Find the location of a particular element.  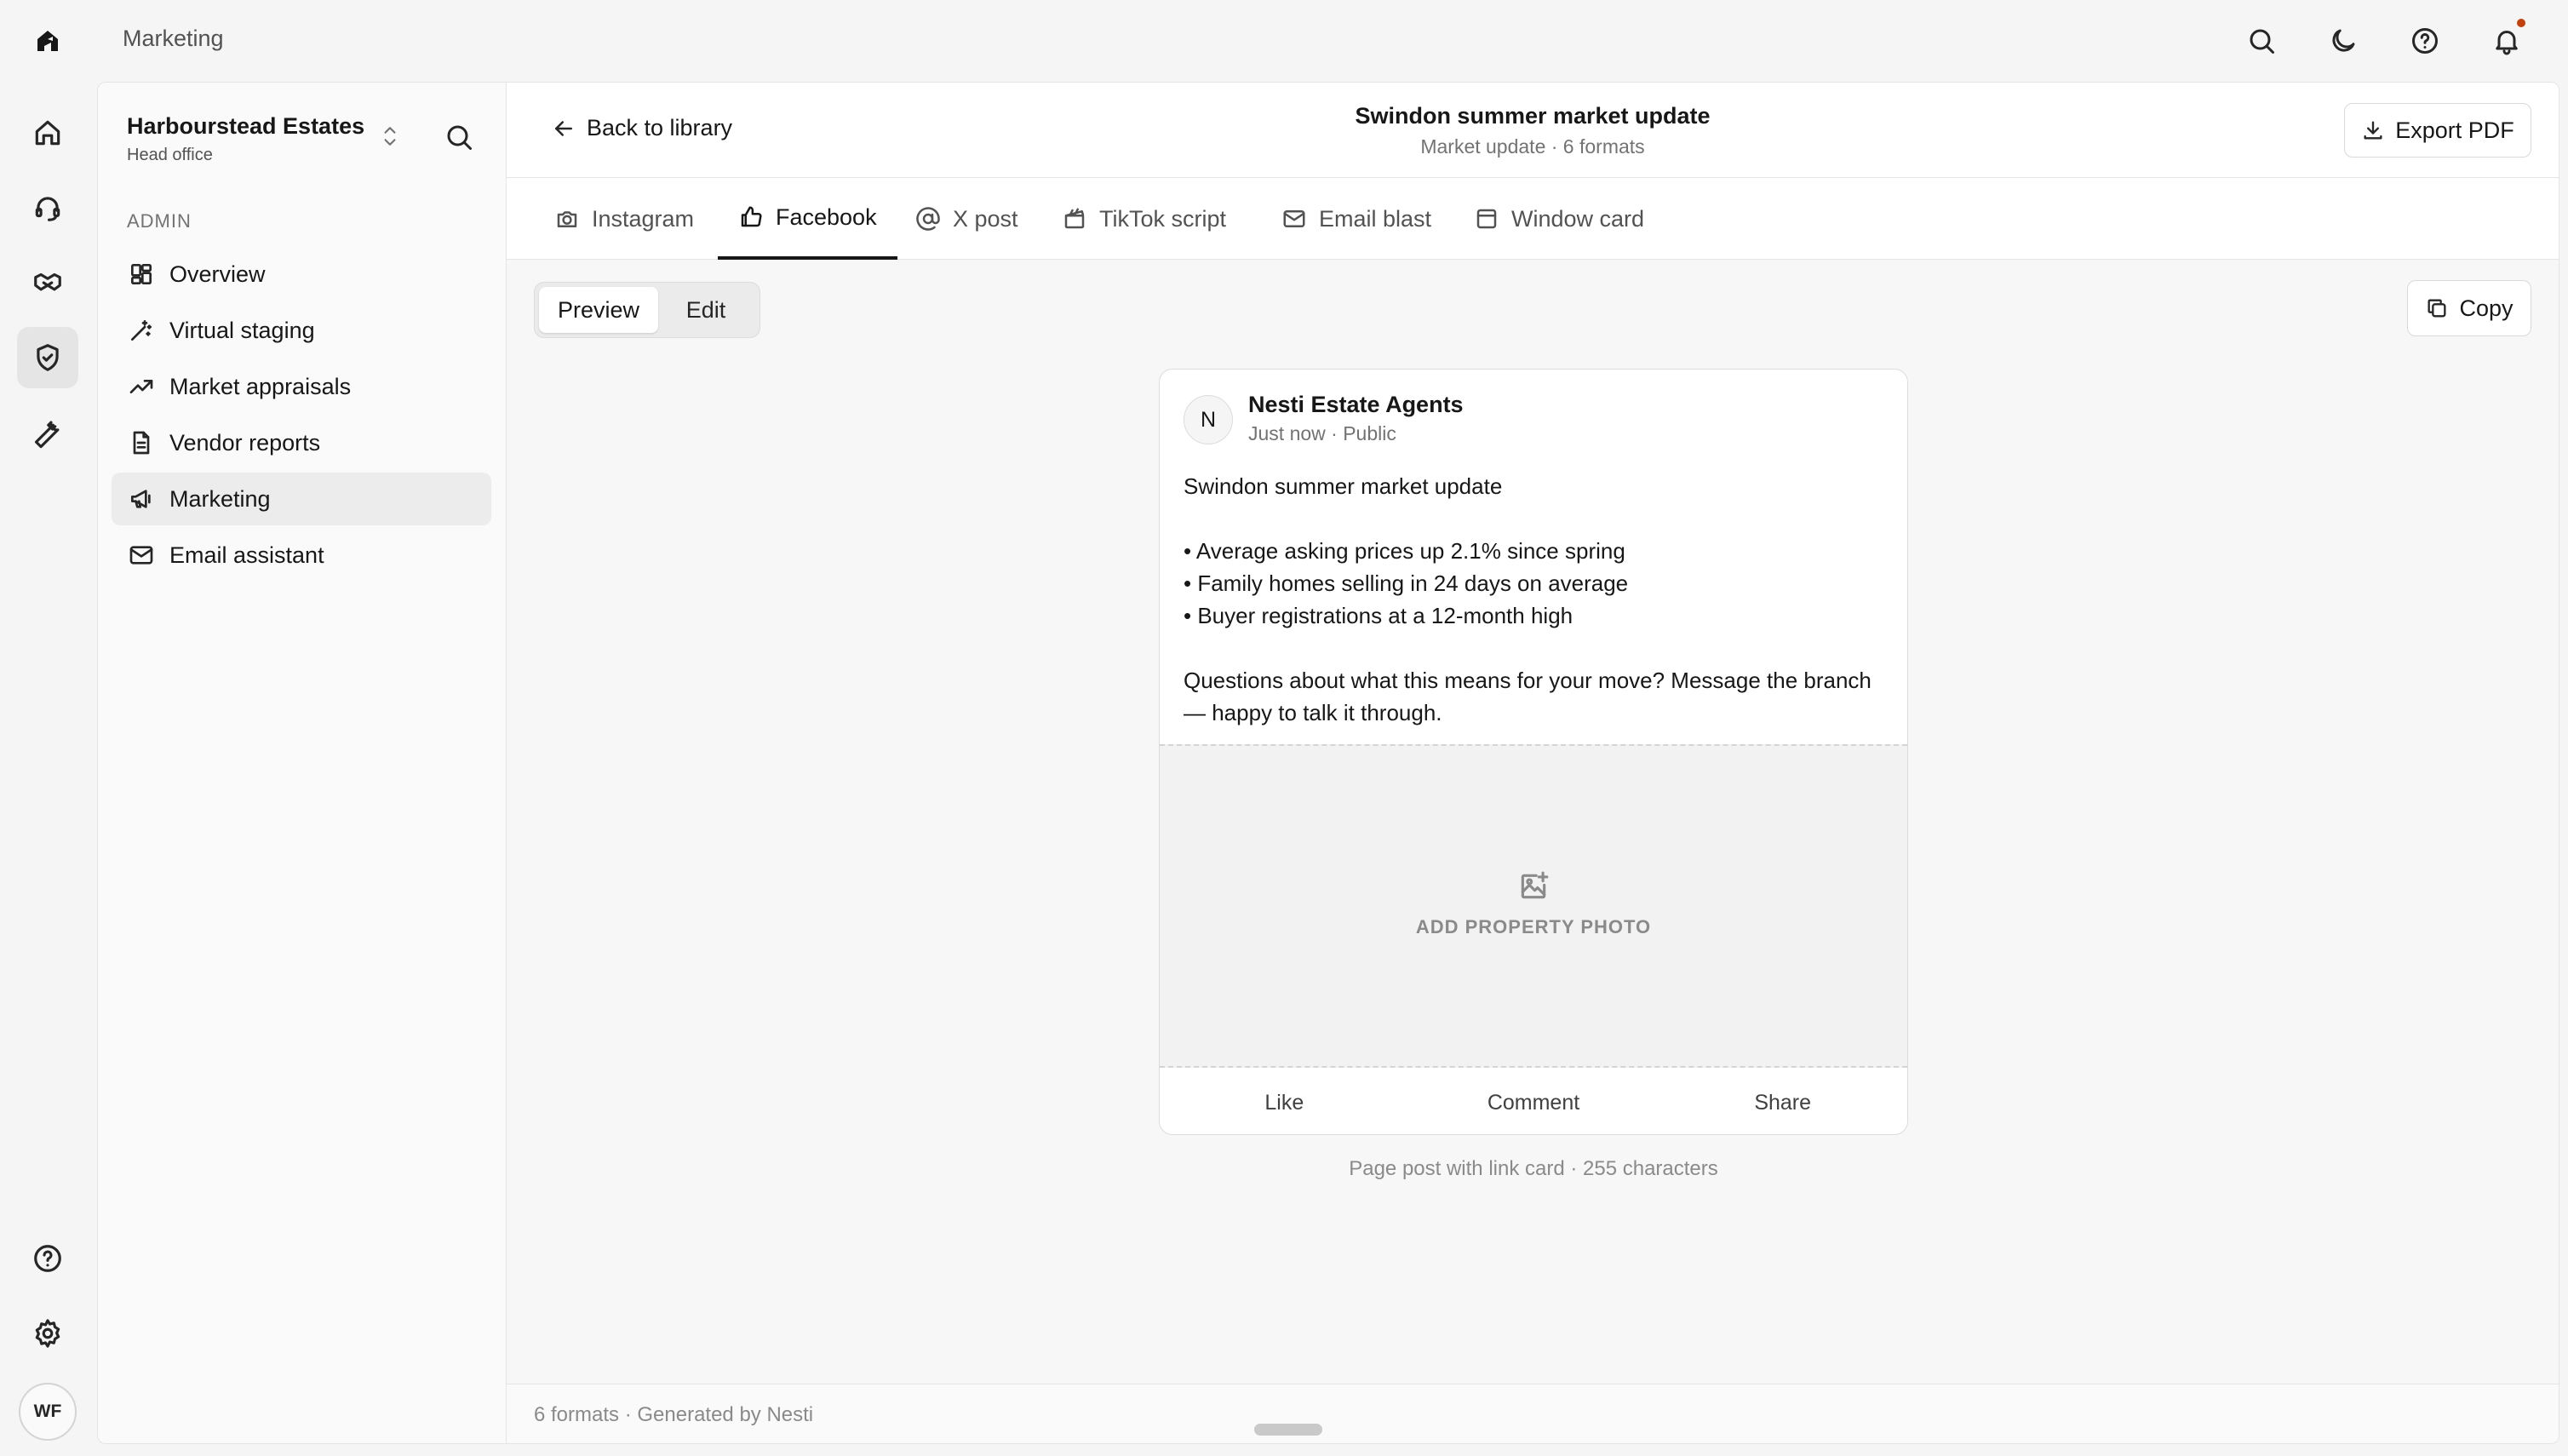

org-name: Harbourstead Estates is located at coordinates (246, 126).